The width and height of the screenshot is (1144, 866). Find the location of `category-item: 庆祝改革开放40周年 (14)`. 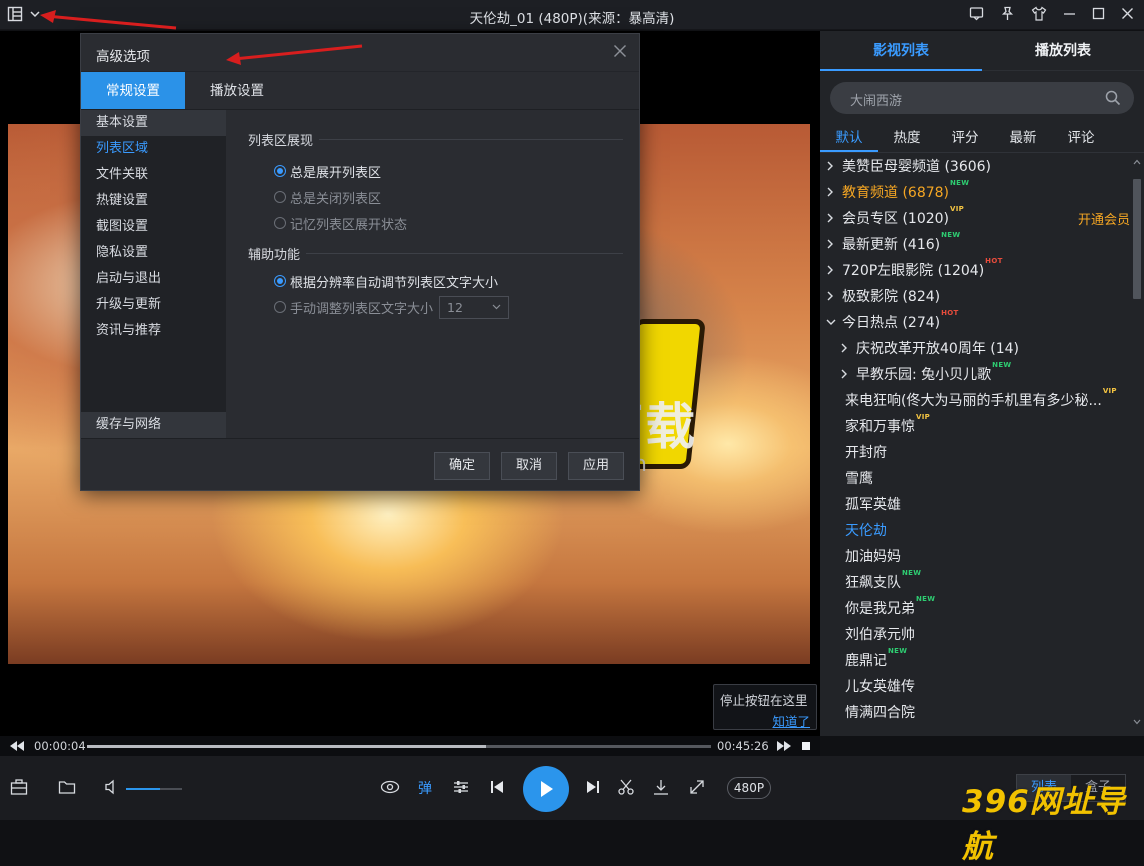

category-item: 庆祝改革开放40周年 (14) is located at coordinates (975, 348).